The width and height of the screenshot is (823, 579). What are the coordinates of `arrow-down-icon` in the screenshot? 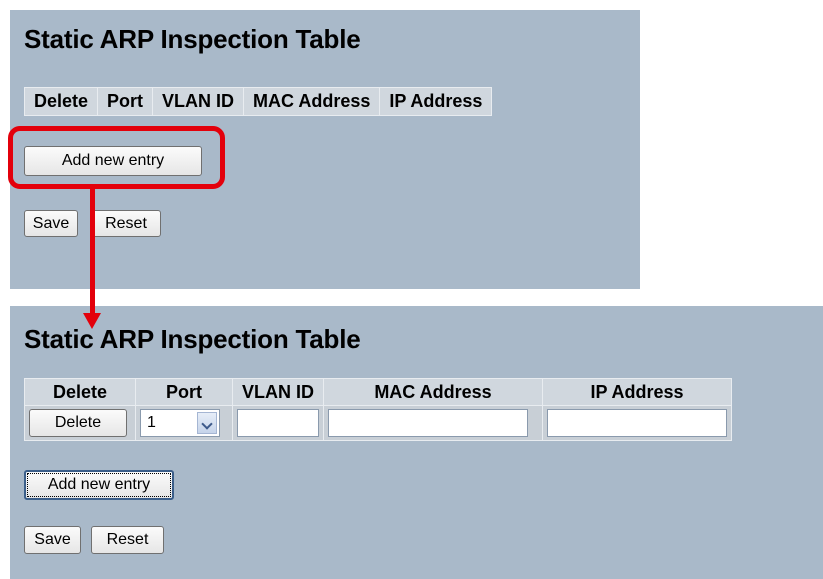 It's located at (92, 321).